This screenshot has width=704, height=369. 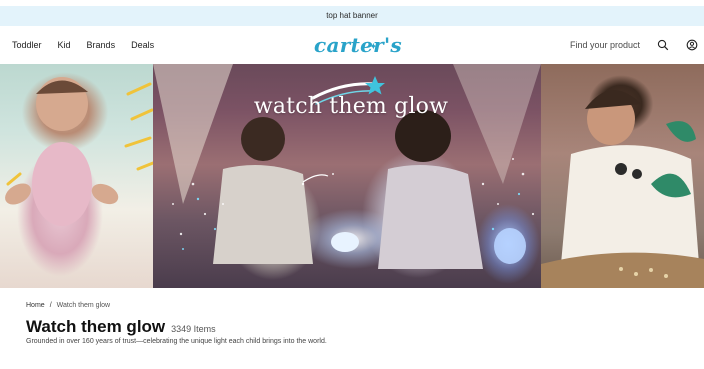 What do you see at coordinates (83, 305) in the screenshot?
I see `breadcrumb-current: Watch them glow` at bounding box center [83, 305].